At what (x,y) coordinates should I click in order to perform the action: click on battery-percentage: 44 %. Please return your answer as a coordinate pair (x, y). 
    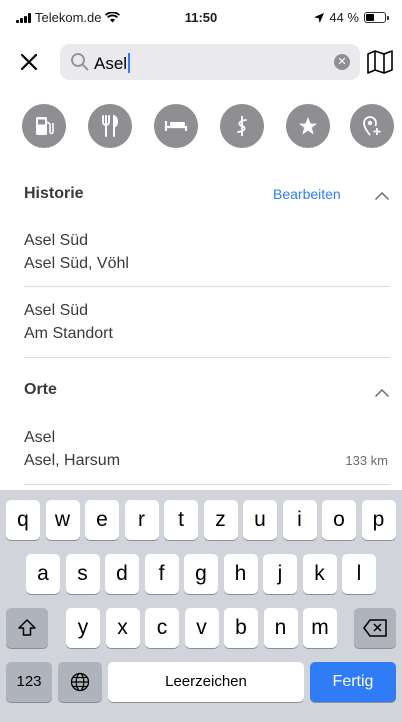
    Looking at the image, I should click on (344, 17).